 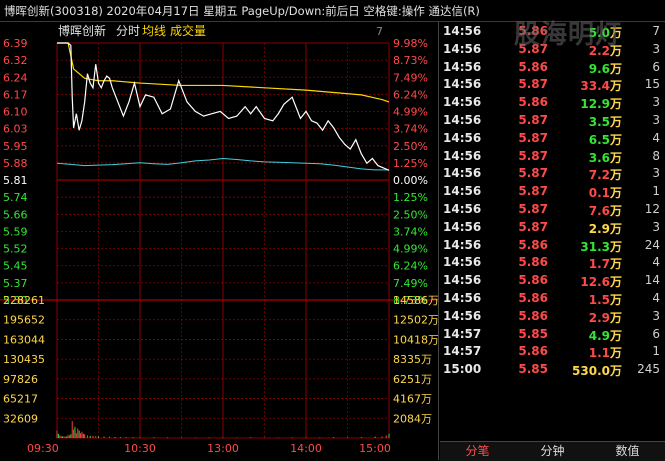 I want to click on tick-row: 14:56 5.87 2.9万 3, so click(x=552, y=228).